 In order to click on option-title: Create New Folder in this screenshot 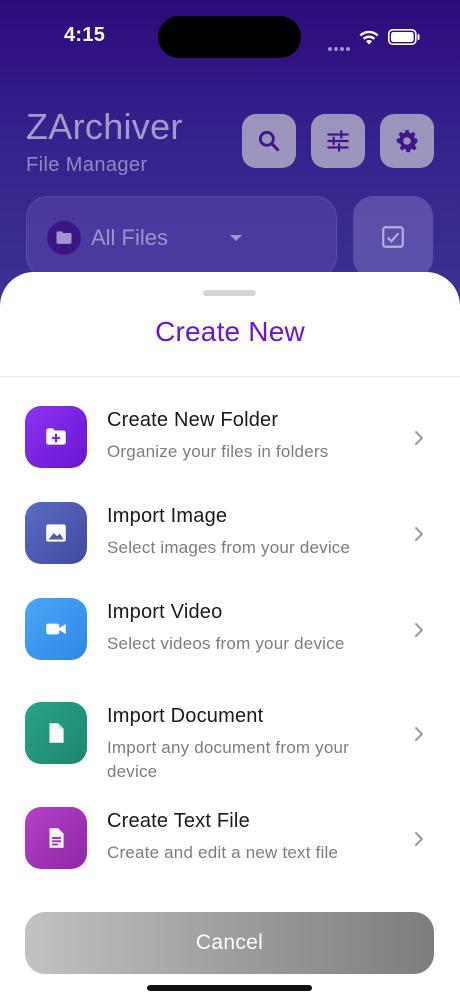, I will do `click(193, 420)`.